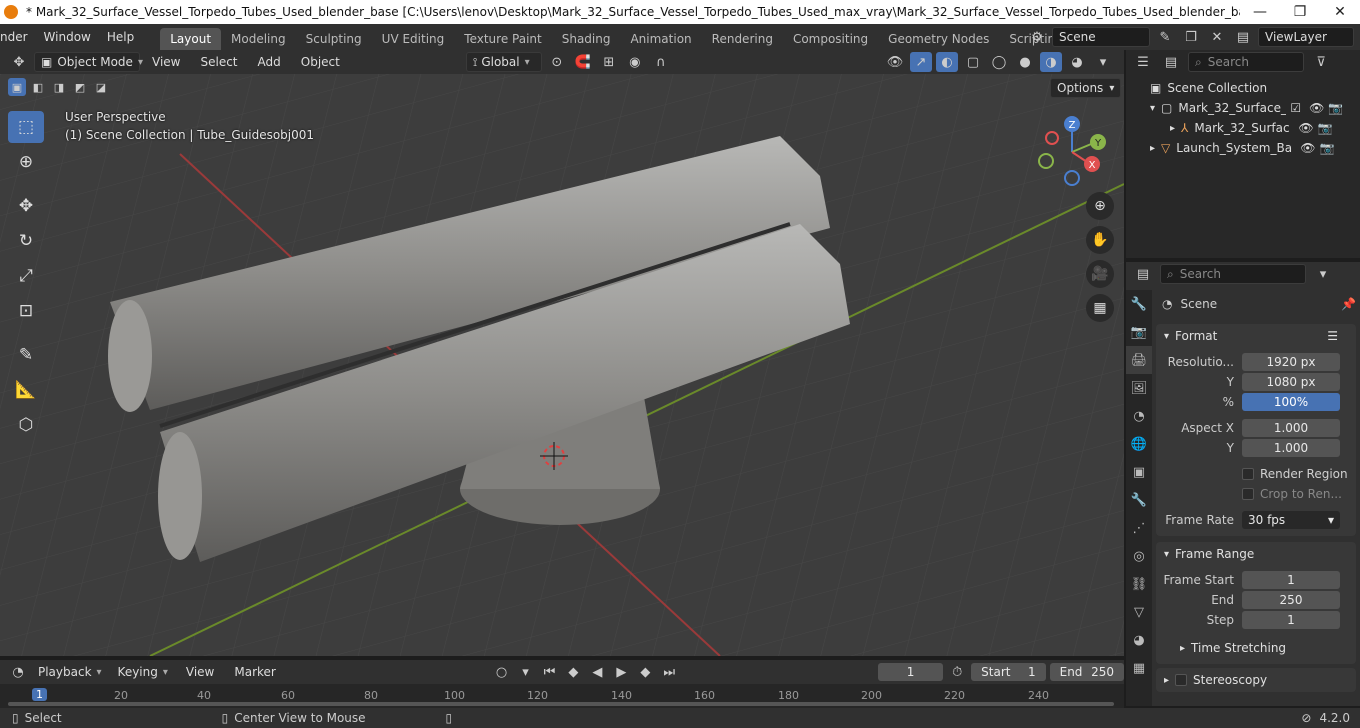 The height and width of the screenshot is (728, 1360). Describe the element at coordinates (320, 62) in the screenshot. I see `menu-object: Object` at that location.